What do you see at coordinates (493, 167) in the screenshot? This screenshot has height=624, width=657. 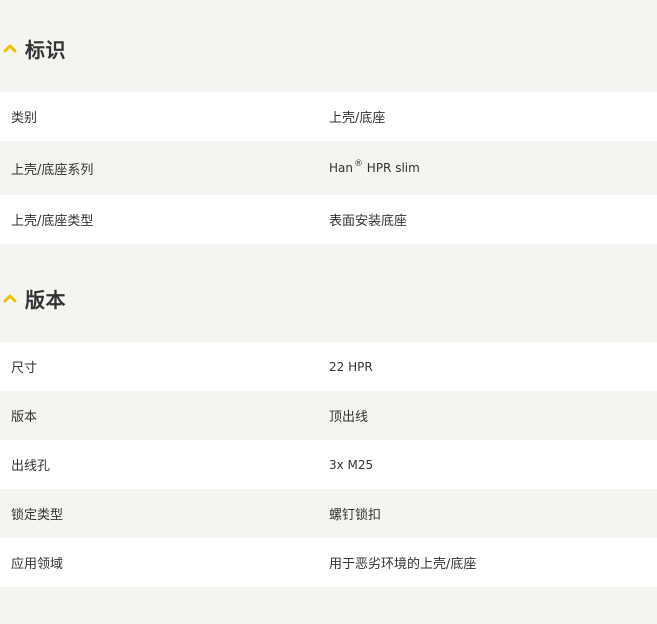 I see `row-value: Han® HPR slim` at bounding box center [493, 167].